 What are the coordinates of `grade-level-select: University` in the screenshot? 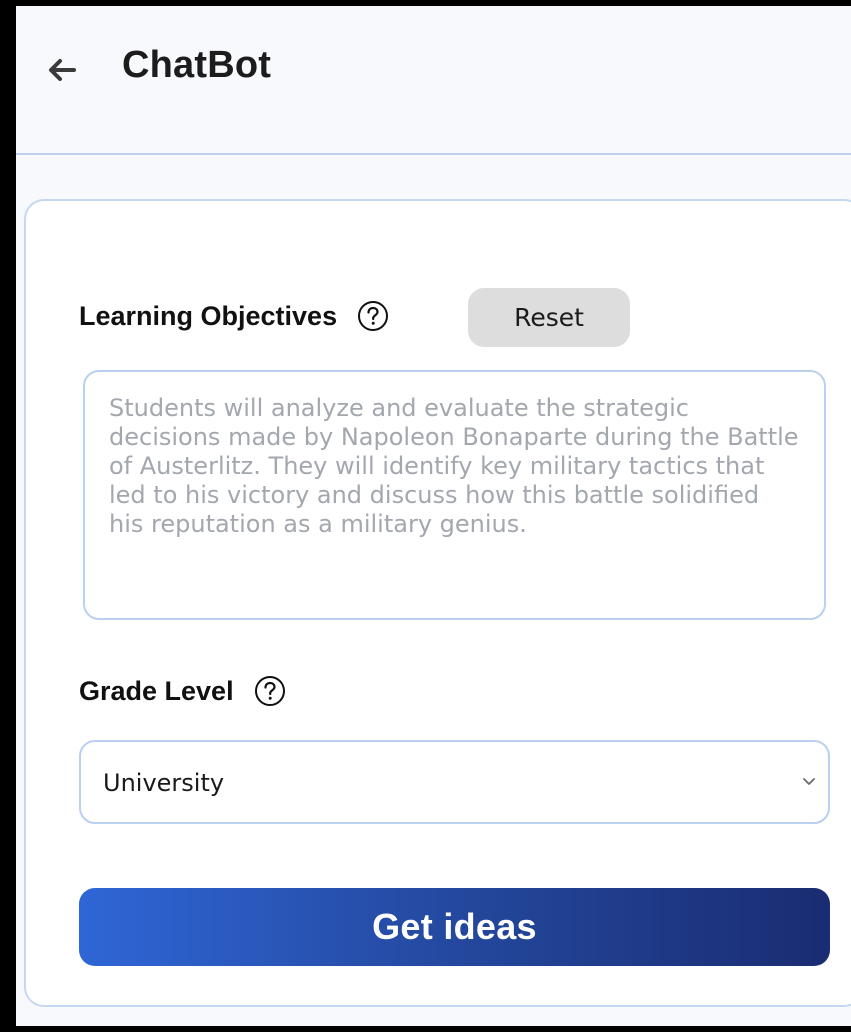 It's located at (454, 782).